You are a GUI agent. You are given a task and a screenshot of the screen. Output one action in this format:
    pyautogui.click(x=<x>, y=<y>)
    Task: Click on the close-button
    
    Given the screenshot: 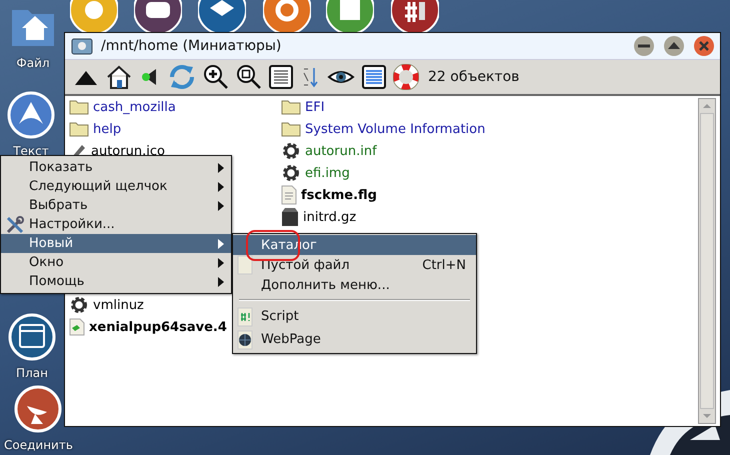 What is the action you would take?
    pyautogui.click(x=704, y=46)
    